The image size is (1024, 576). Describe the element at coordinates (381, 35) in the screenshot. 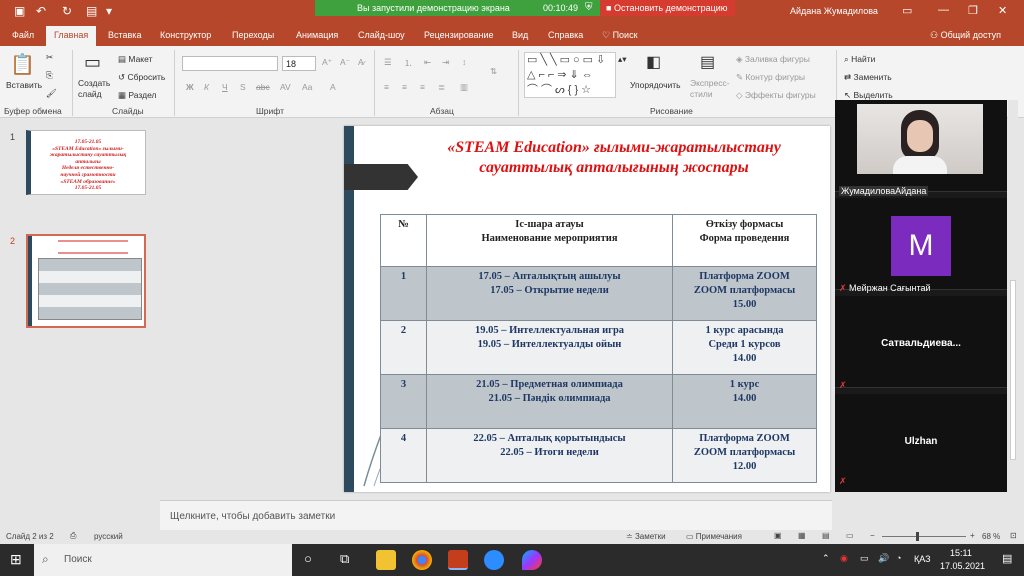

I see `tab-slideshow: Слайд-шоу` at that location.